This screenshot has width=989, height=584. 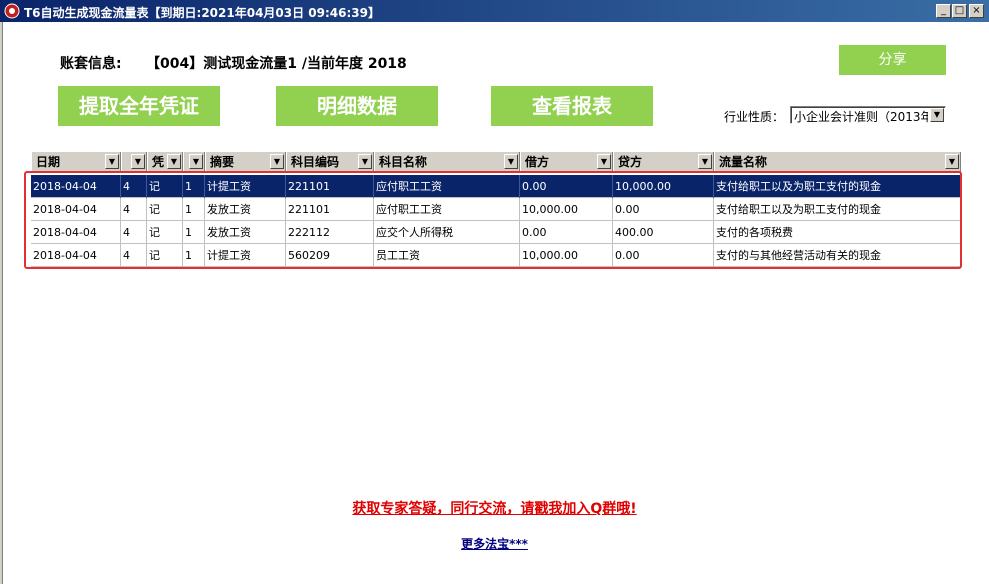 What do you see at coordinates (494, 543) in the screenshot?
I see `more-tools-link: 更多法宝***` at bounding box center [494, 543].